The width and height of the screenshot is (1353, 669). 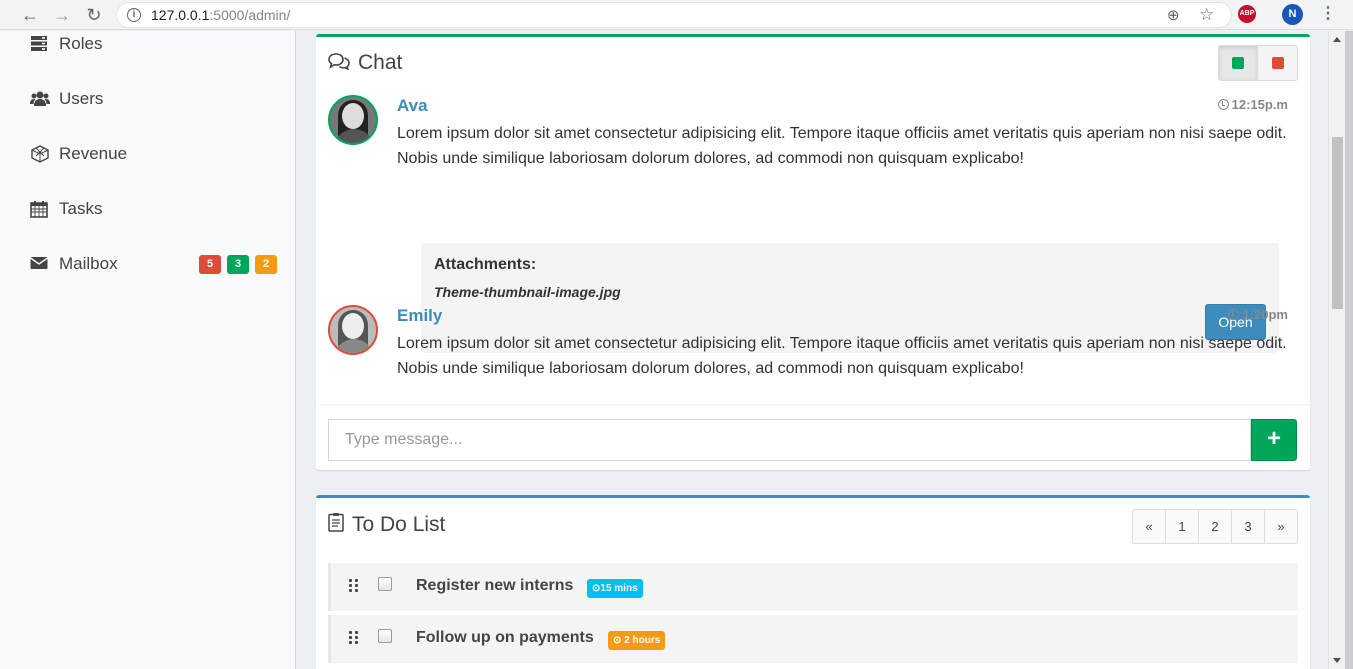 I want to click on mailbox-badge-red: 5, so click(x=210, y=264).